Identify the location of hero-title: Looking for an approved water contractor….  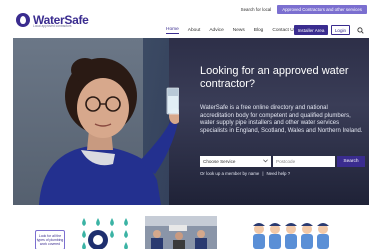
(274, 77).